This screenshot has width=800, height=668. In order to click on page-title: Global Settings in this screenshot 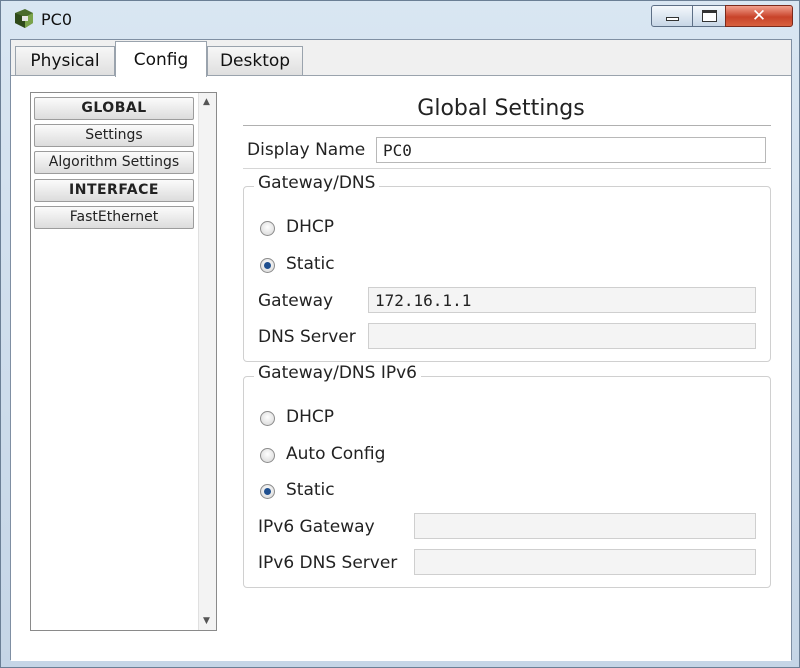, I will do `click(501, 108)`.